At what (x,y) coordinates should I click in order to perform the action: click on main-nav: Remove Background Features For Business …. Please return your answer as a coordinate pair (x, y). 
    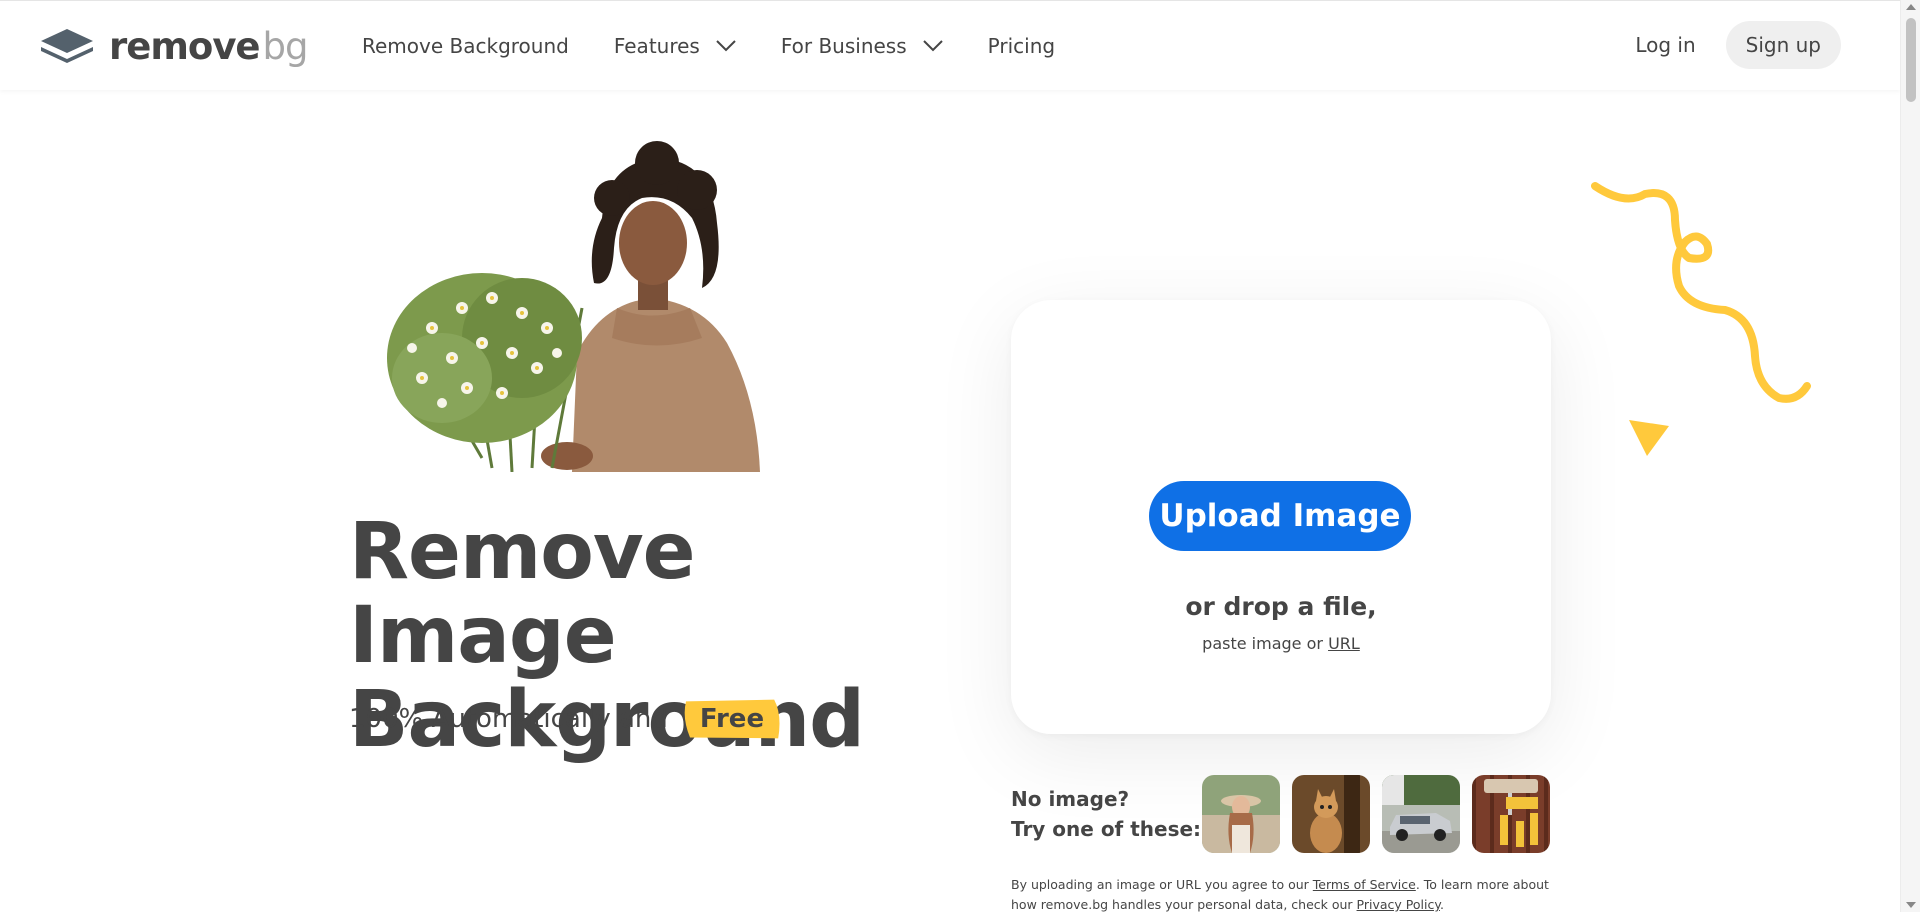
    Looking at the image, I should click on (731, 46).